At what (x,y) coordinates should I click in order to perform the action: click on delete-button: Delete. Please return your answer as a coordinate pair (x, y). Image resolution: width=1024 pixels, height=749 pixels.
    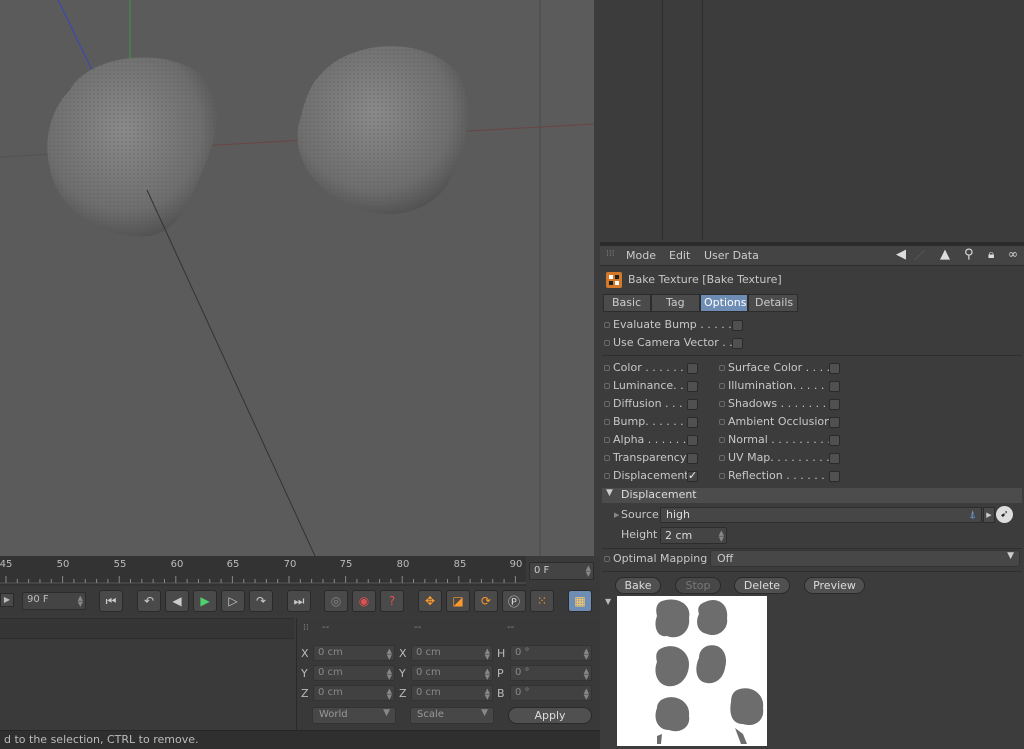
    Looking at the image, I should click on (762, 585).